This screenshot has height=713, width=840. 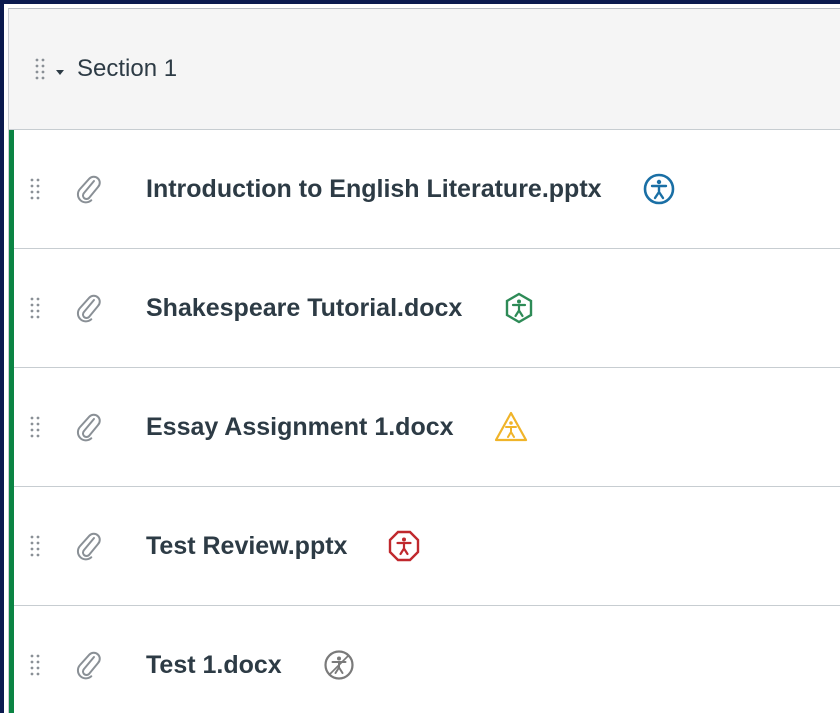 What do you see at coordinates (427, 659) in the screenshot?
I see `module-item: Test 1.docx` at bounding box center [427, 659].